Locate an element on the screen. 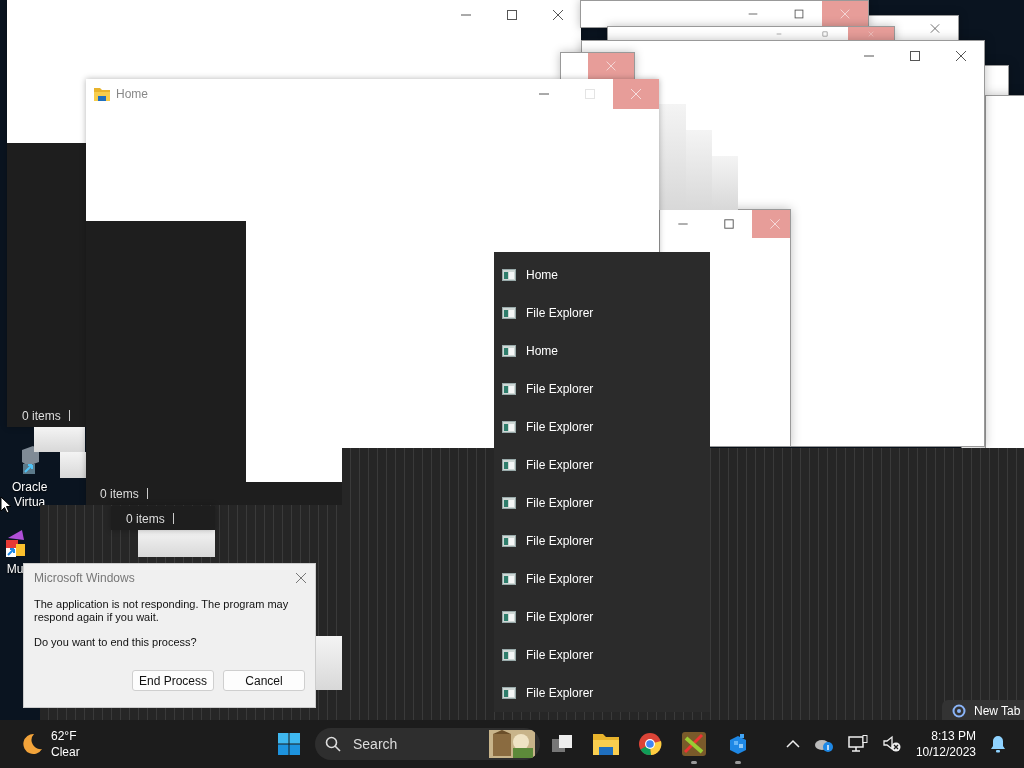  dialog-question: Do you want to end this process? is located at coordinates (116, 642).